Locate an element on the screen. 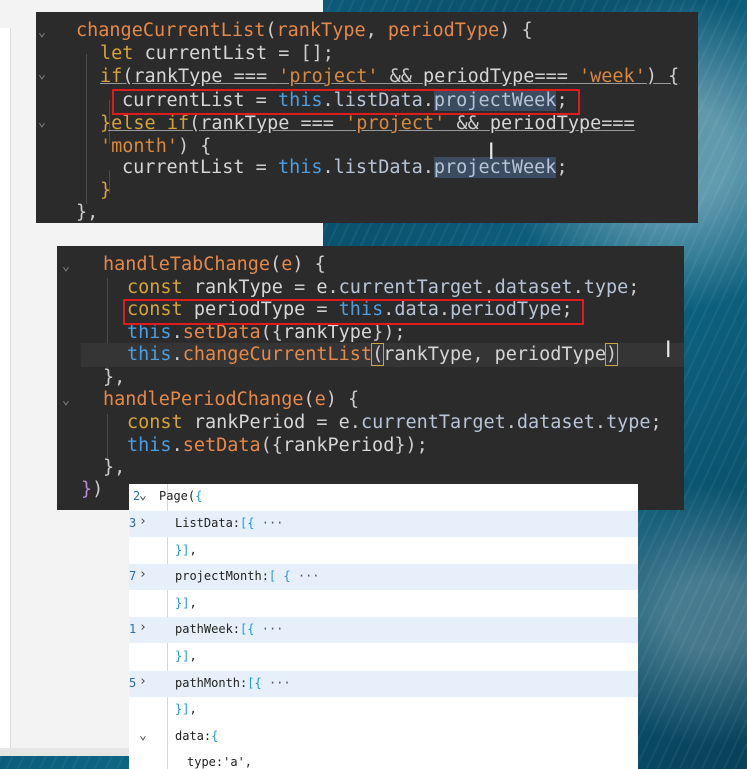 The height and width of the screenshot is (769, 747). code-line: let currentList = []; is located at coordinates (217, 53).